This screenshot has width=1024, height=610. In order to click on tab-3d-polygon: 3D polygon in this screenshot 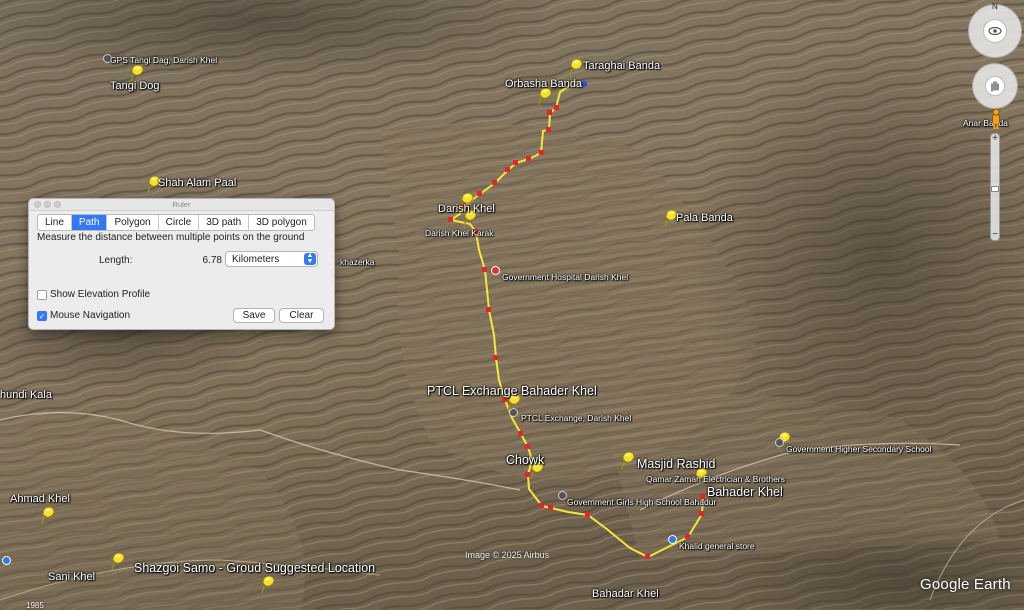, I will do `click(281, 222)`.